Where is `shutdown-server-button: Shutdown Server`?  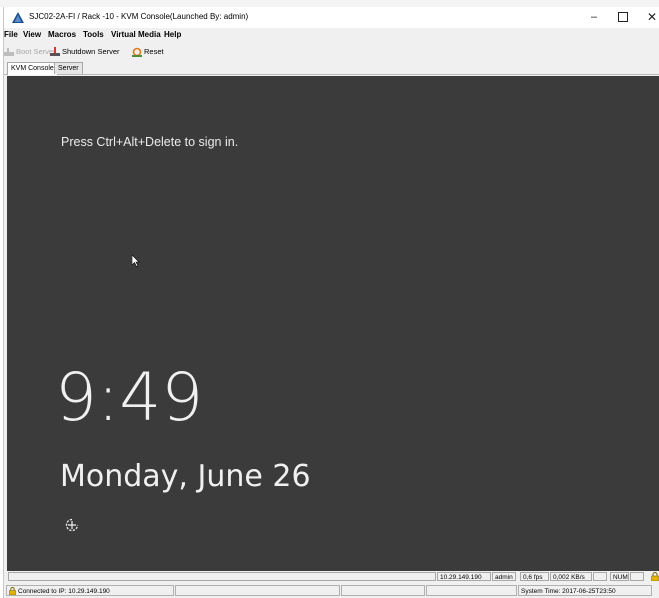
shutdown-server-button: Shutdown Server is located at coordinates (85, 51).